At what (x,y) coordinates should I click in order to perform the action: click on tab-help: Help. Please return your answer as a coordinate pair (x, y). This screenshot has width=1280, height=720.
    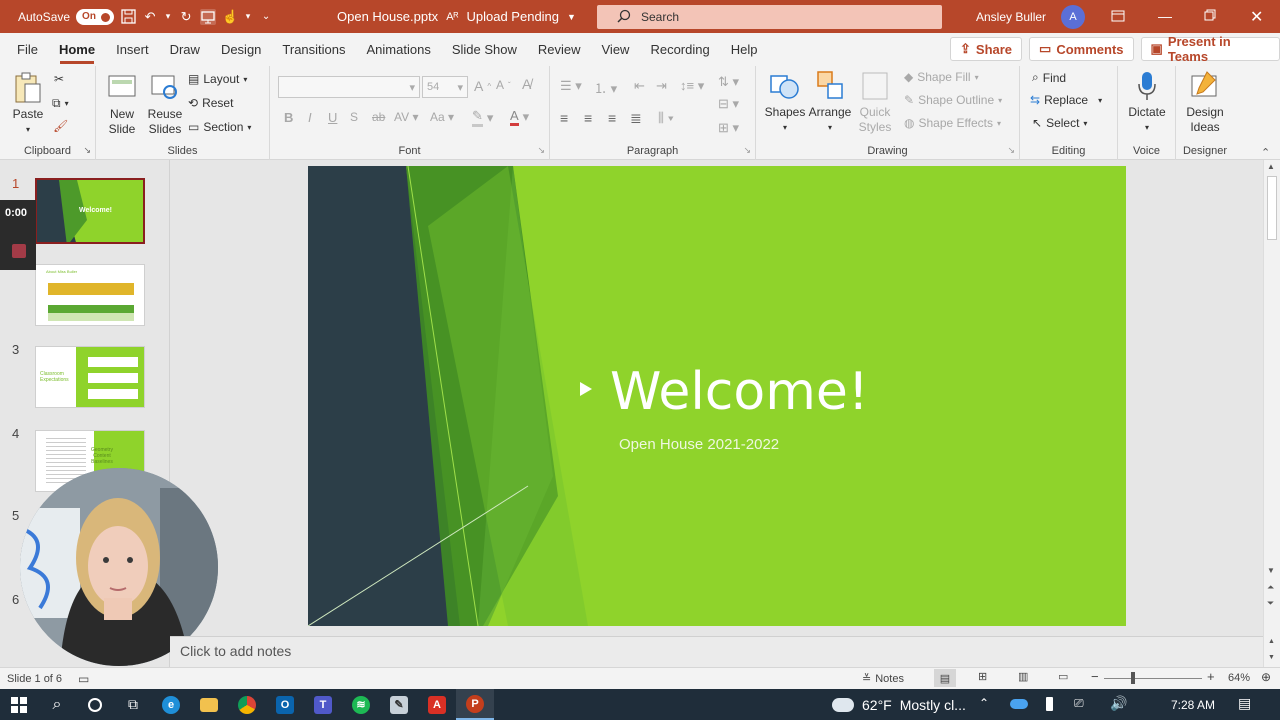
    Looking at the image, I should click on (744, 49).